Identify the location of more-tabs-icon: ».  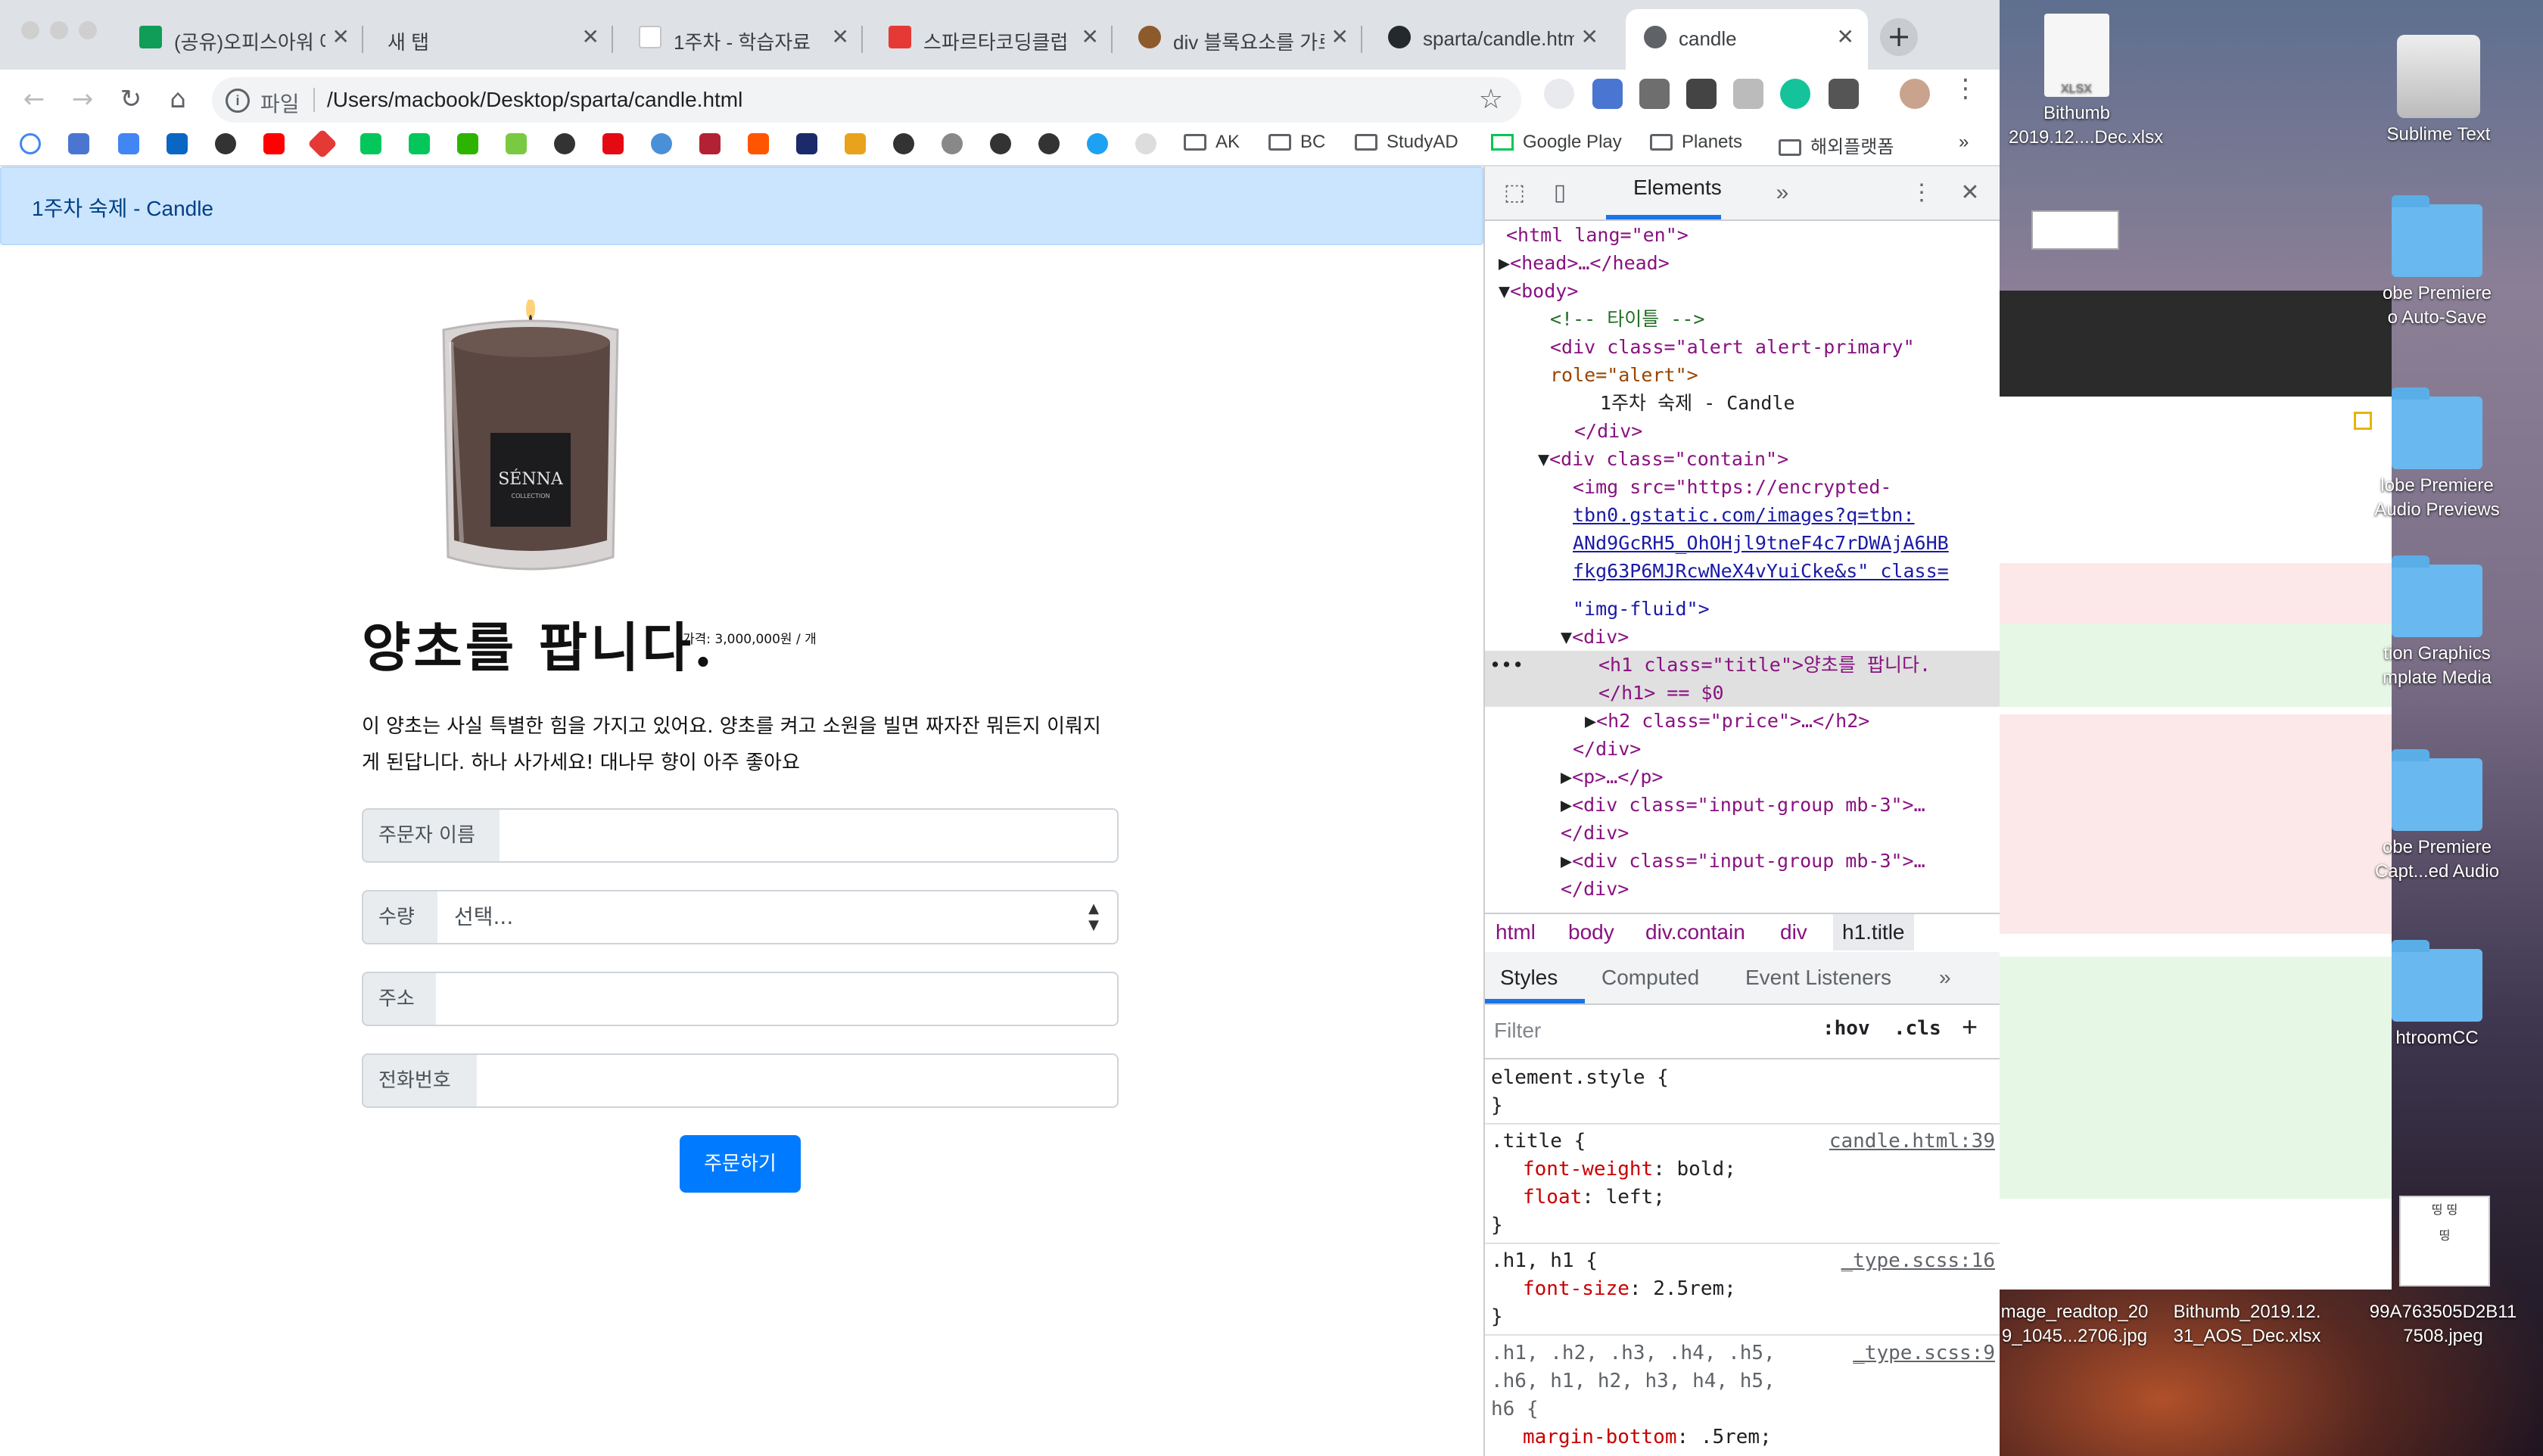
(1782, 193).